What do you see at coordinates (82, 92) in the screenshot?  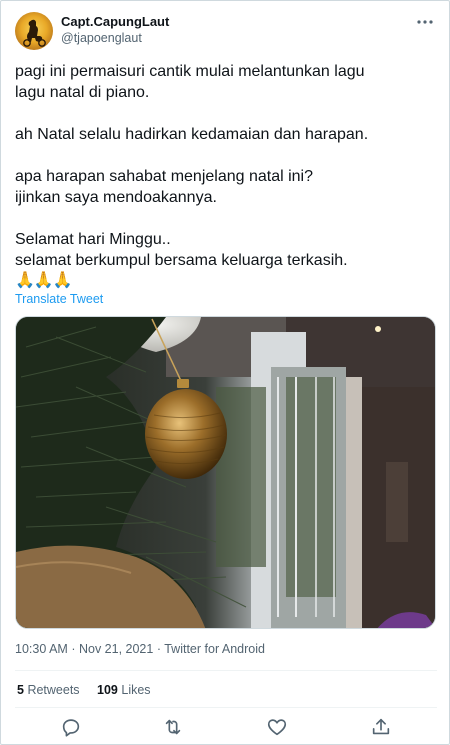 I see `tweet-line: lagu natal di piano.` at bounding box center [82, 92].